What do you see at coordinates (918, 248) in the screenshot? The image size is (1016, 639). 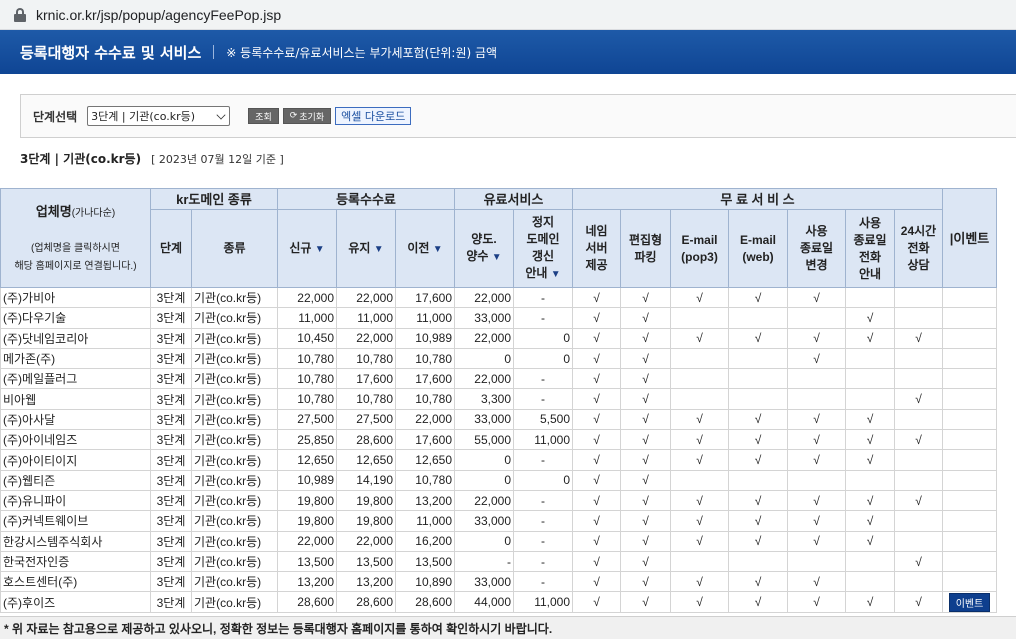 I see `header-24h-support: 24시간 전화 상담` at bounding box center [918, 248].